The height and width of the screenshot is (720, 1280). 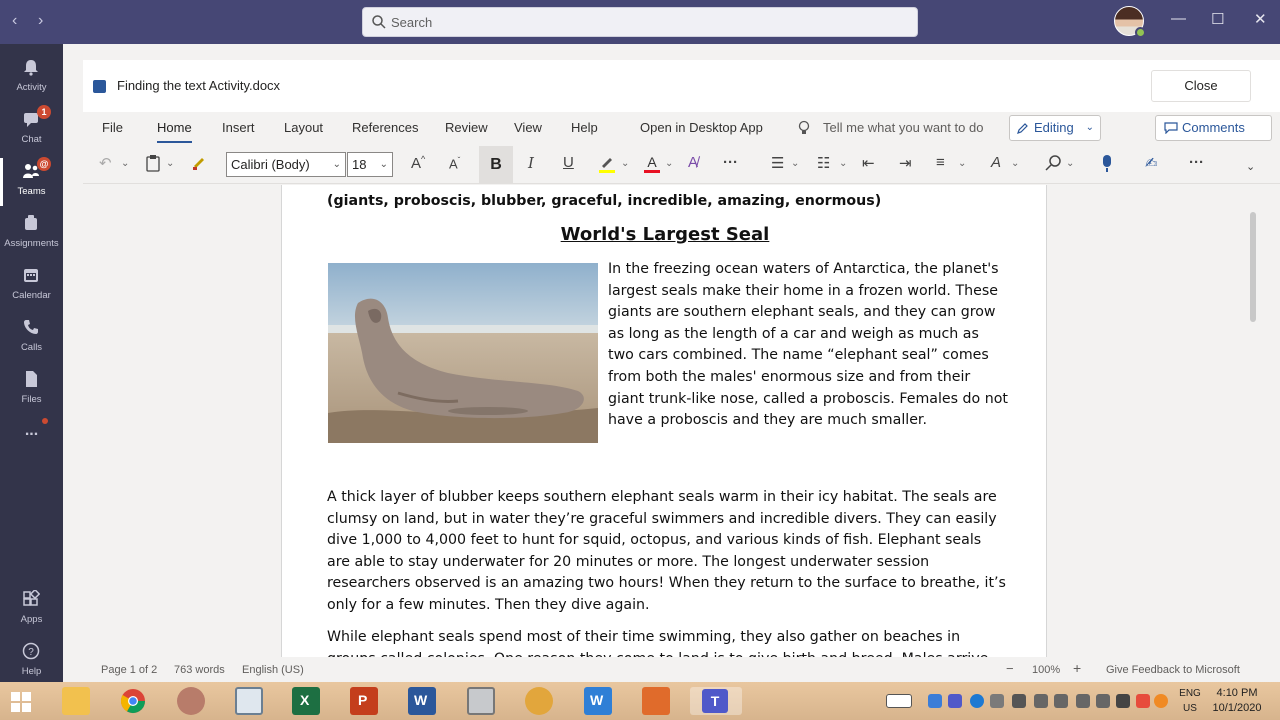 I want to click on editor-icon: ✍, so click(x=1151, y=163).